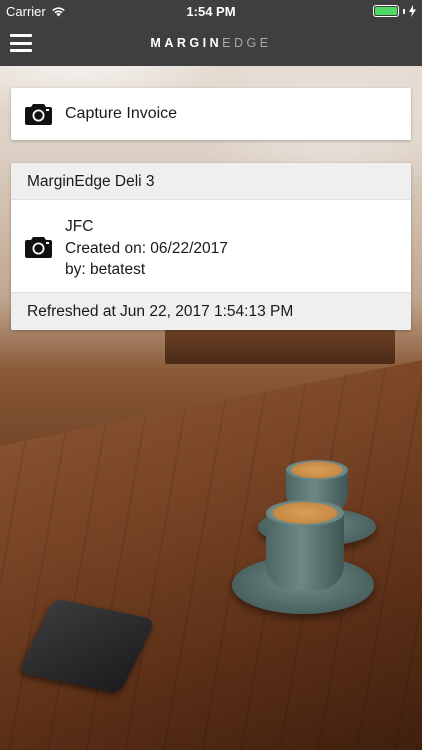 The image size is (422, 750). I want to click on app-logo: MARGINEDGE, so click(211, 43).